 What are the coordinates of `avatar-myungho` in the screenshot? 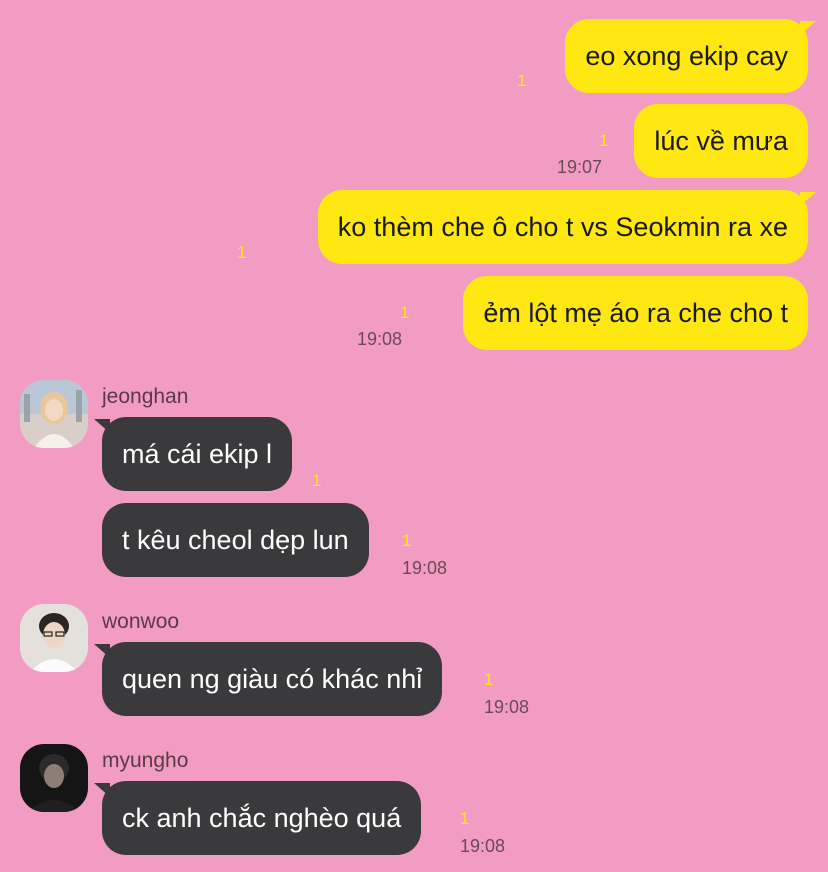 It's located at (54, 778).